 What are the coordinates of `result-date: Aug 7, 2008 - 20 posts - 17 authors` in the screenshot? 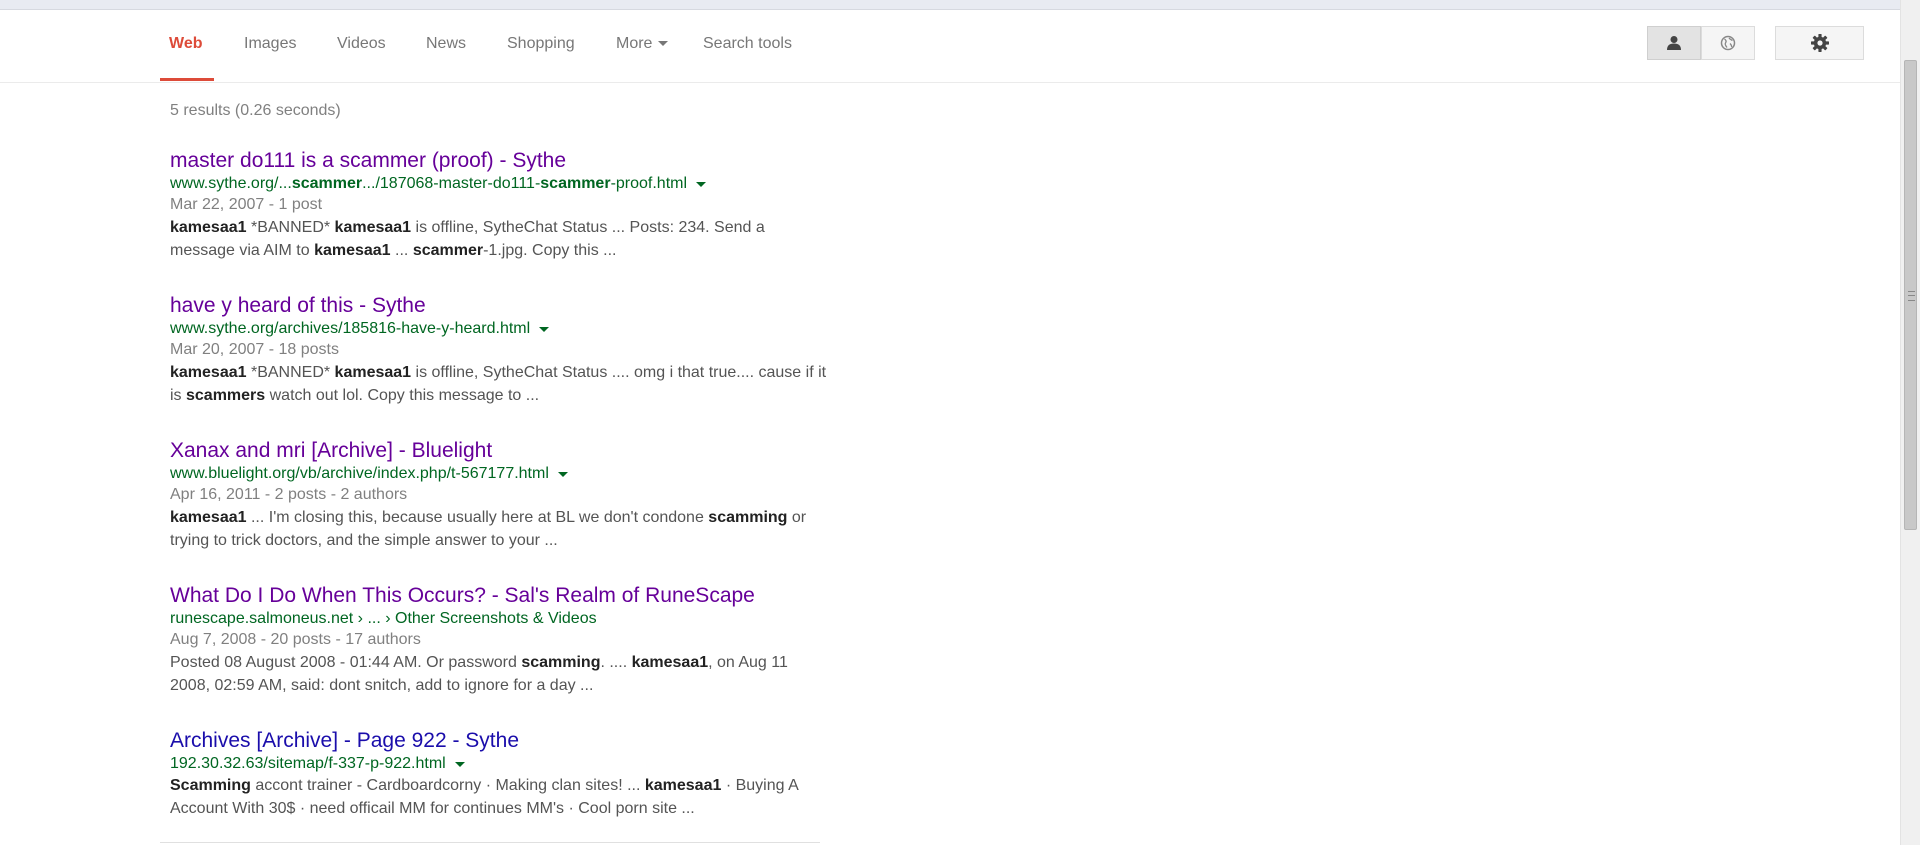 It's located at (295, 639).